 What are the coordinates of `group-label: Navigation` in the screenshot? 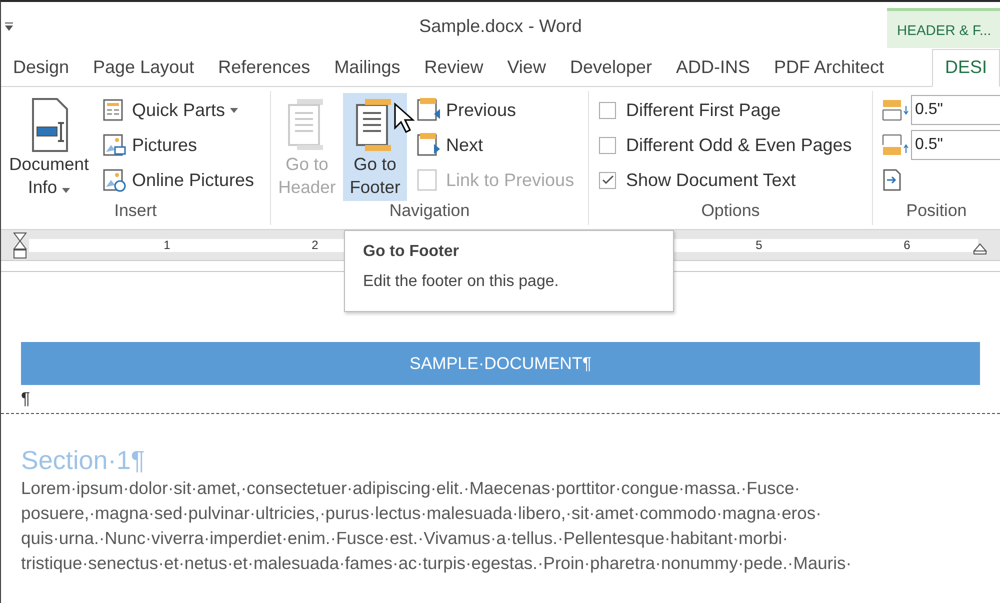 It's located at (429, 211).